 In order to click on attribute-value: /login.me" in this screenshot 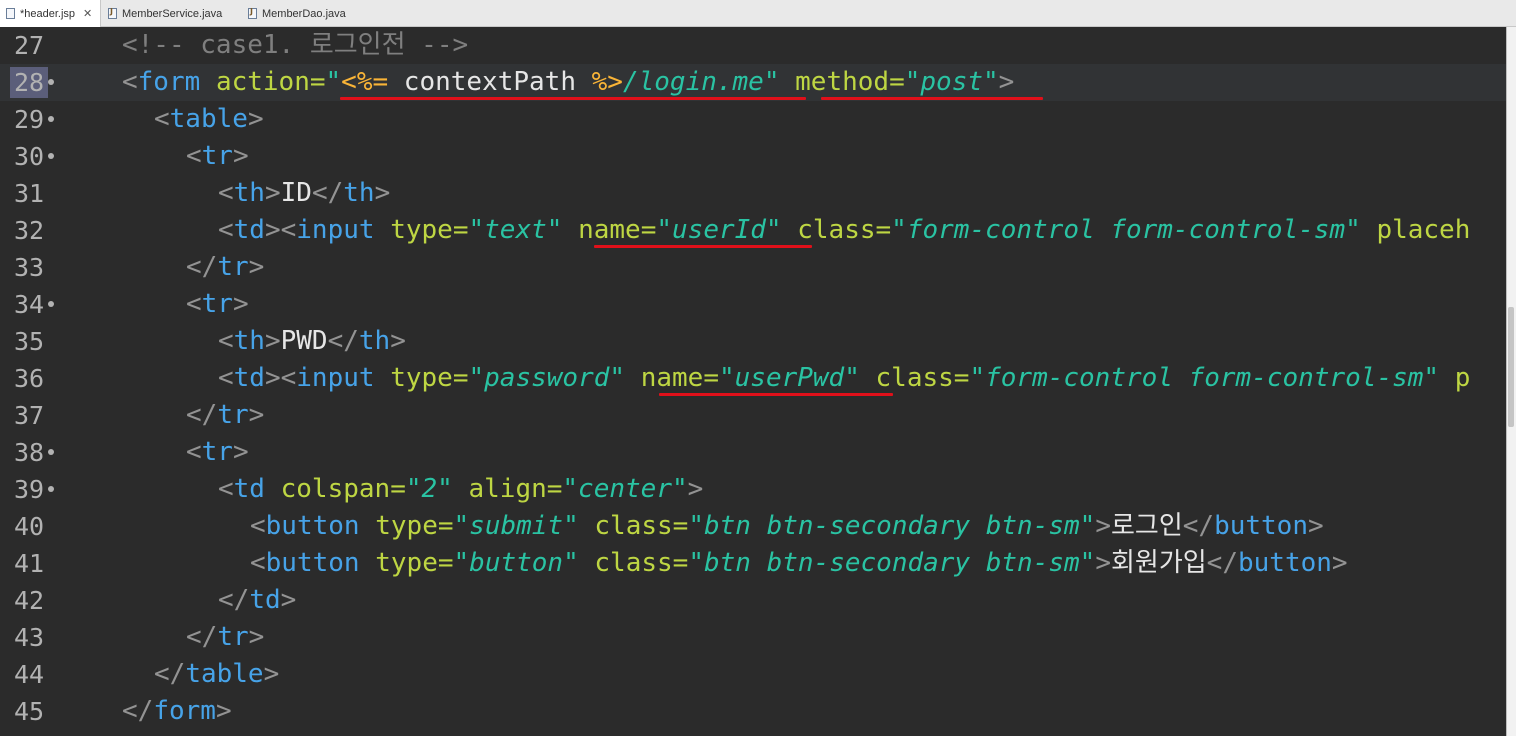, I will do `click(701, 82)`.